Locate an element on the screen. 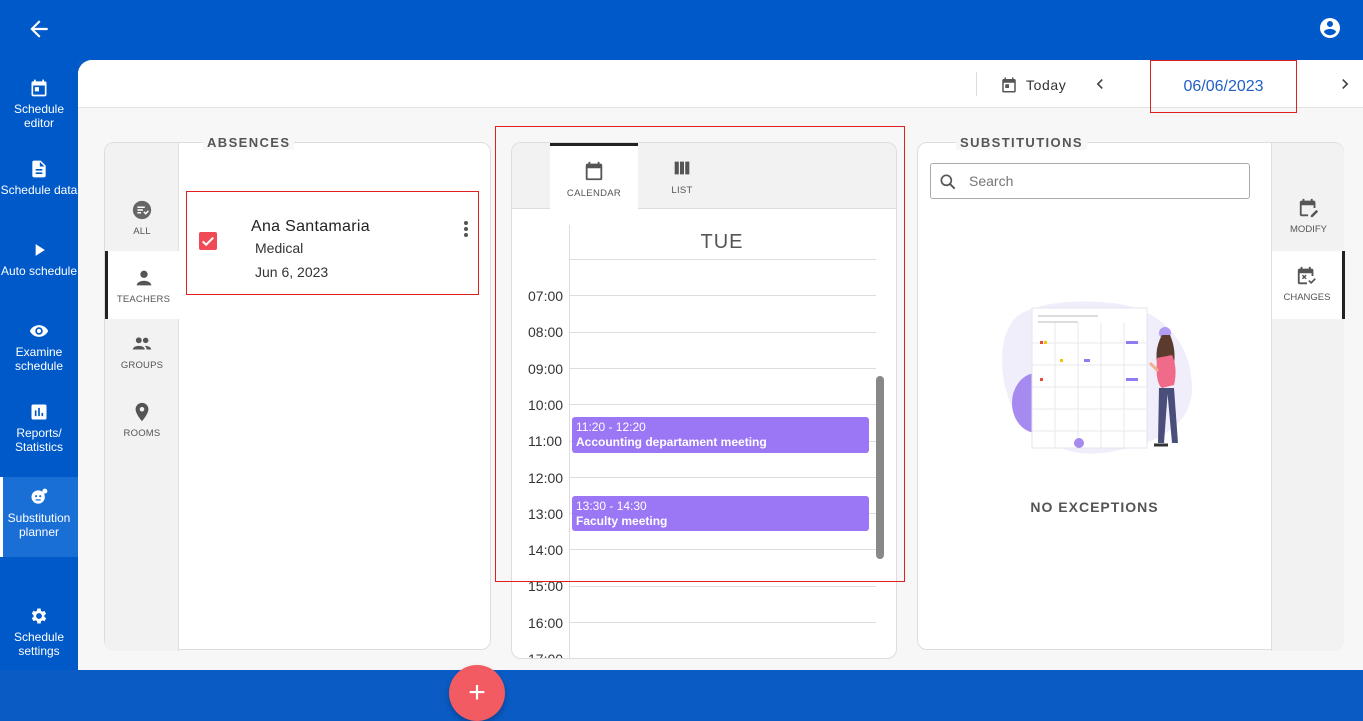 The width and height of the screenshot is (1363, 721). absence-checkbox is located at coordinates (208, 241).